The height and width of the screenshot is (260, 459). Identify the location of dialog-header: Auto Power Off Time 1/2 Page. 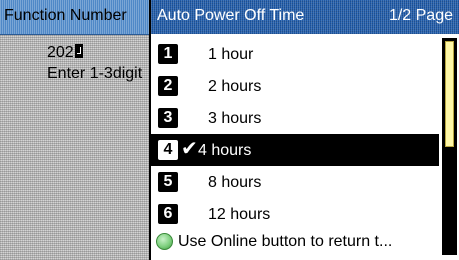
(305, 17).